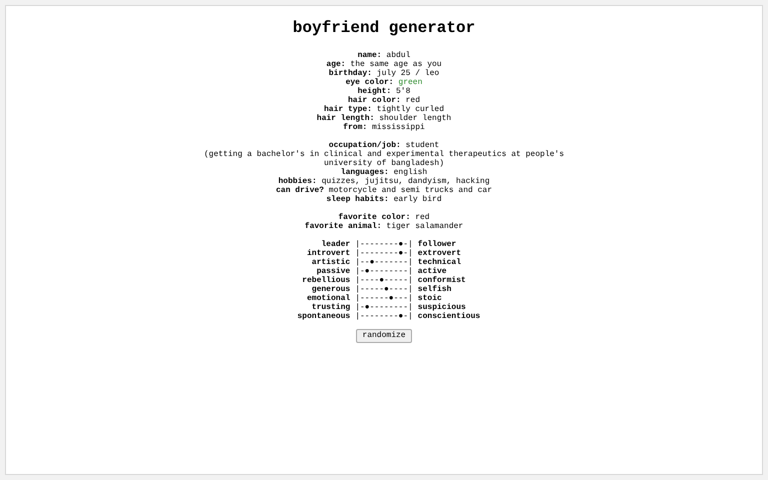 The image size is (768, 480). I want to click on profile-line: hair length: shoulder length, so click(384, 118).